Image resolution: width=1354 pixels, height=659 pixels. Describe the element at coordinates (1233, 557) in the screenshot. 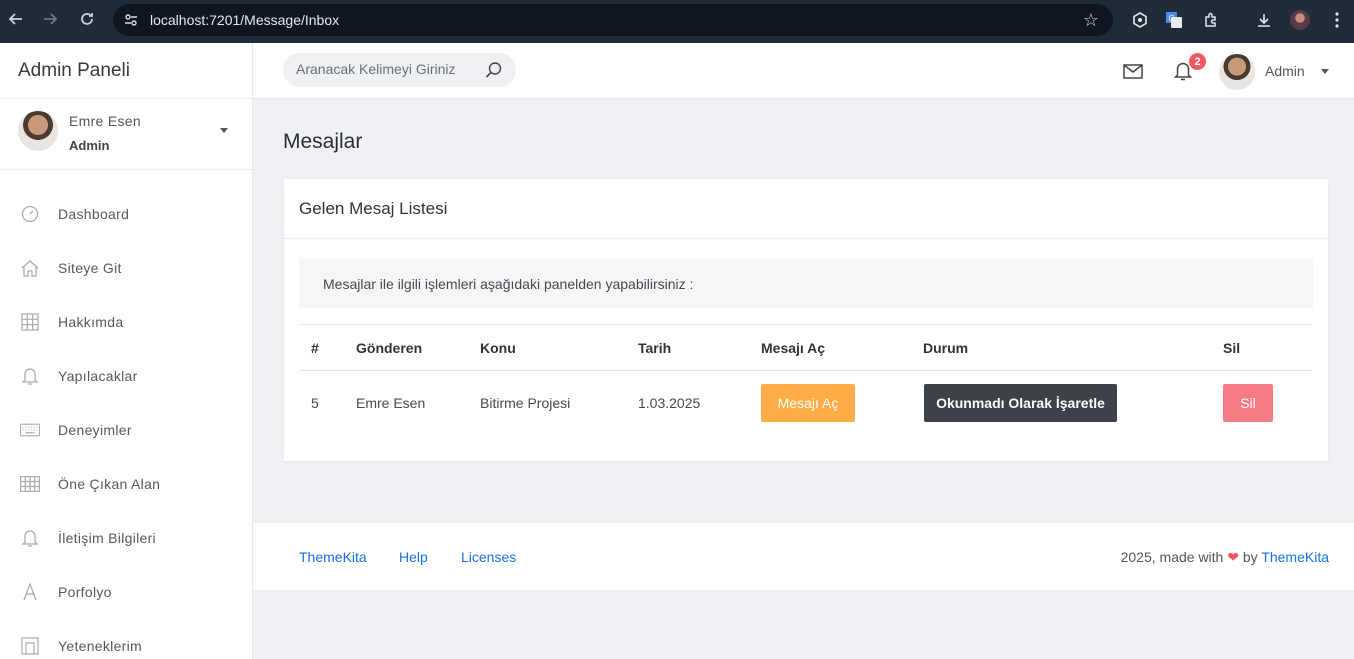

I see `heart-icon: ❤` at that location.